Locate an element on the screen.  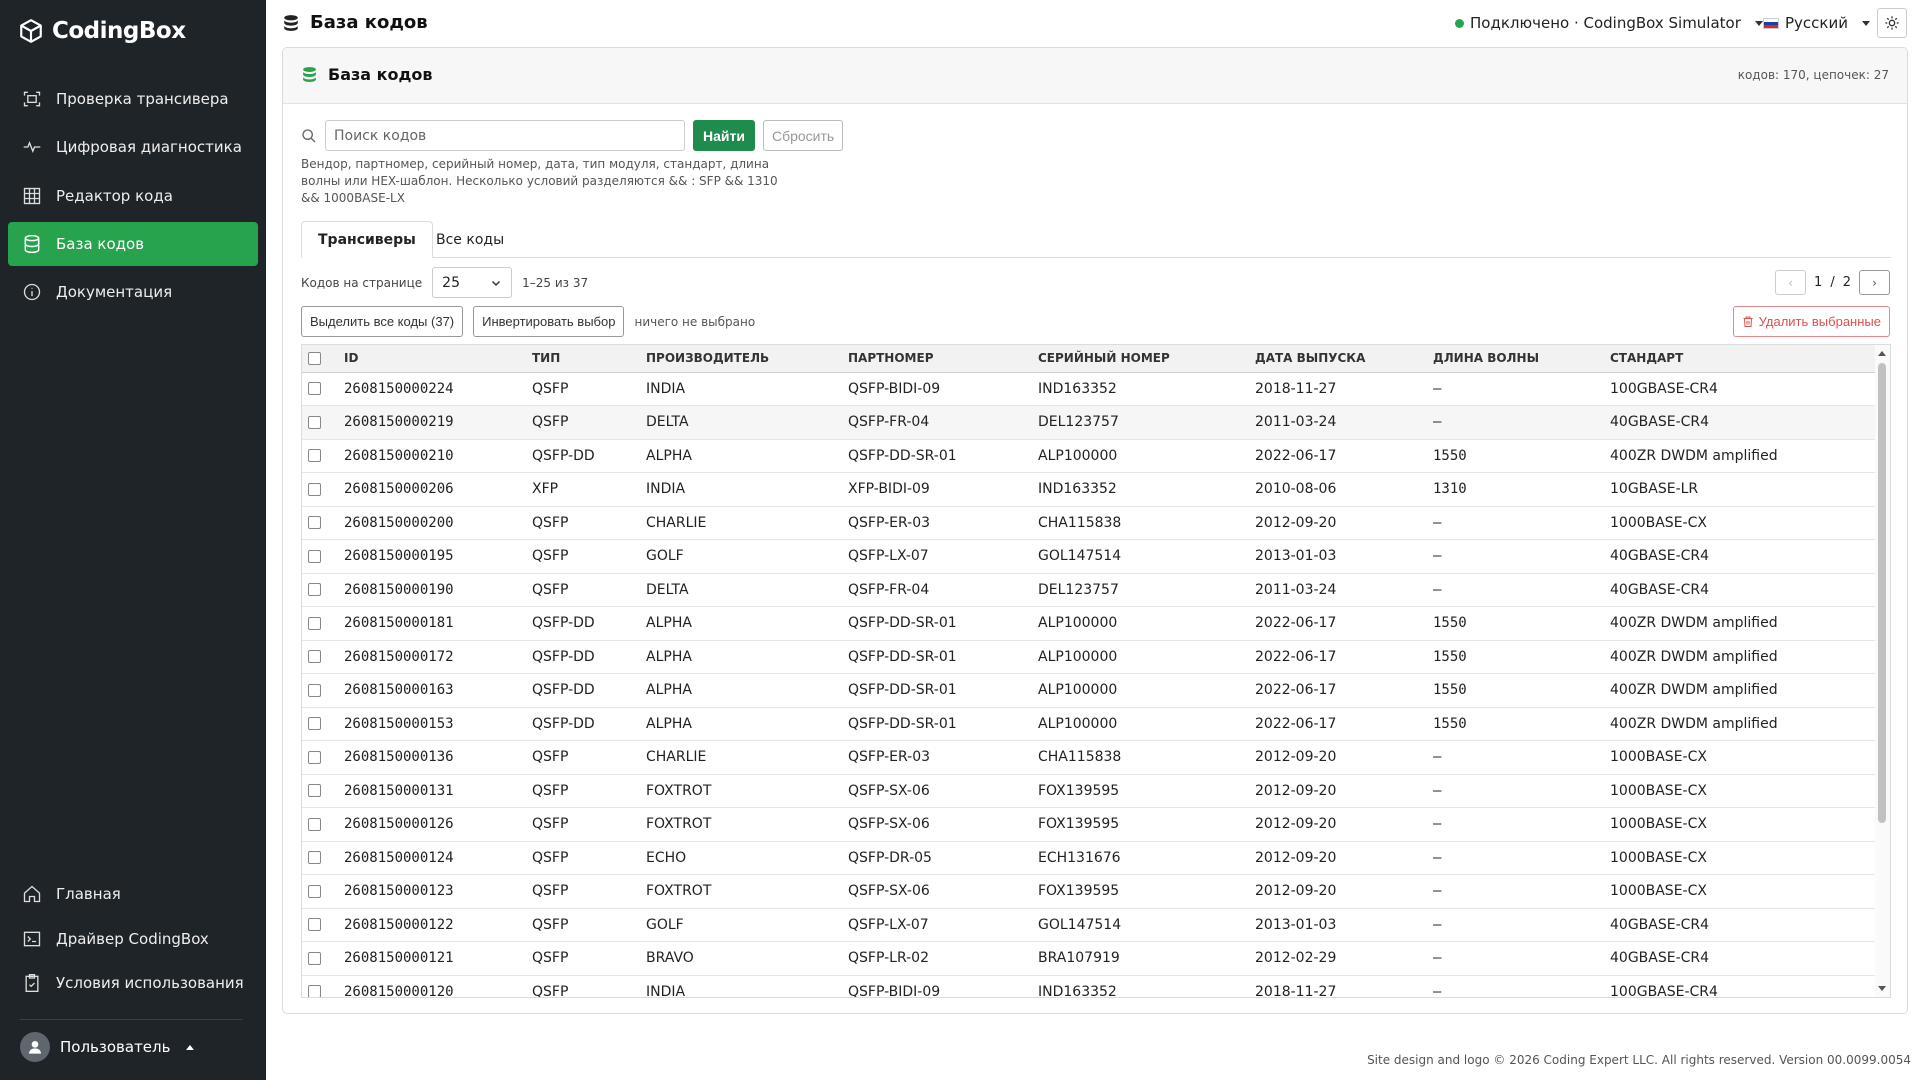
cell-vendor: DELTA is located at coordinates (741, 590).